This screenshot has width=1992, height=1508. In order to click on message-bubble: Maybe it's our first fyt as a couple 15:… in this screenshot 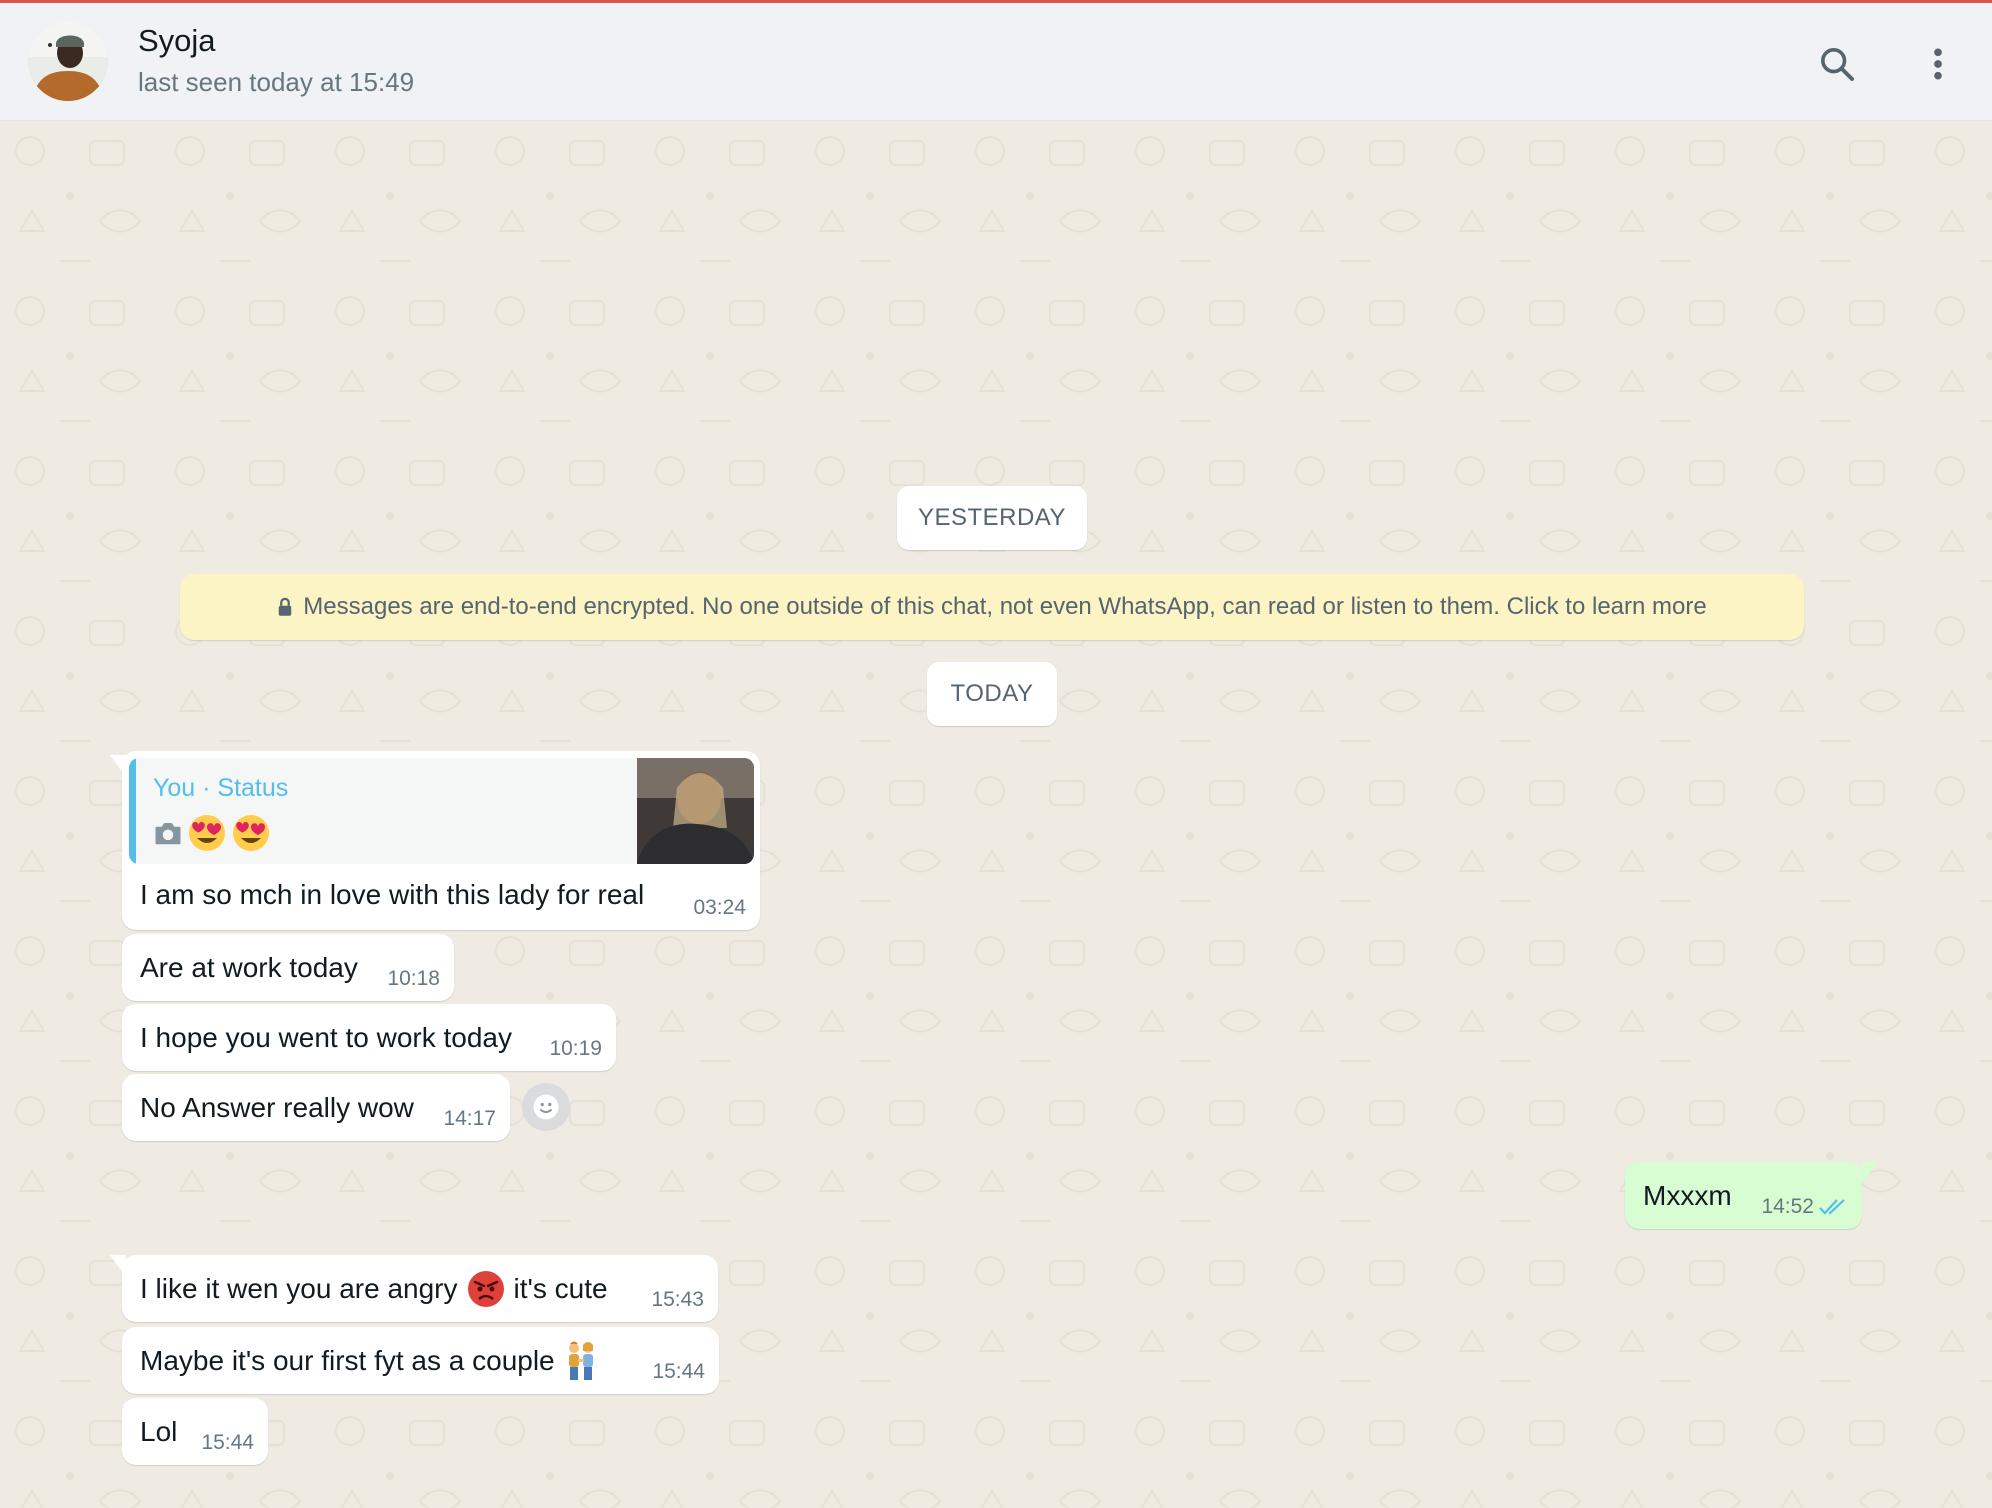, I will do `click(420, 1360)`.